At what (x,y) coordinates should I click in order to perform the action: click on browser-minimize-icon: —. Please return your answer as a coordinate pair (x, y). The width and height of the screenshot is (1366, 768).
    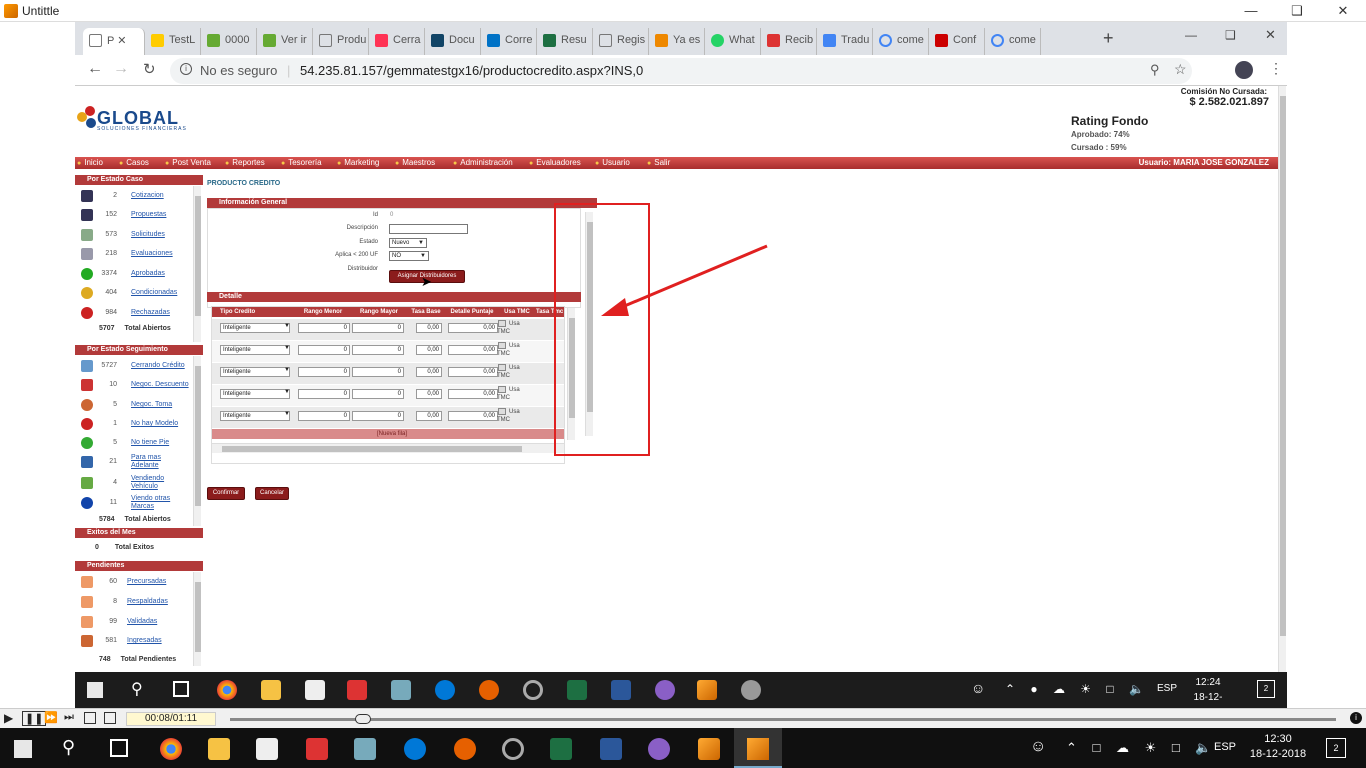
    Looking at the image, I should click on (1191, 35).